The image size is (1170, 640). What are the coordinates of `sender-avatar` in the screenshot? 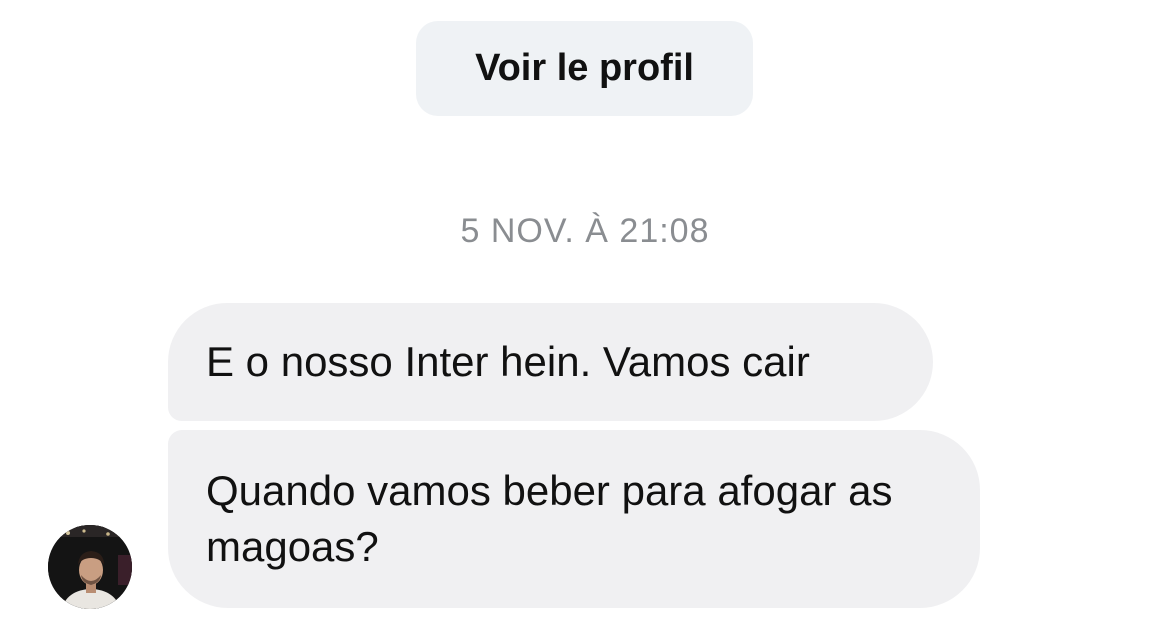 It's located at (90, 567).